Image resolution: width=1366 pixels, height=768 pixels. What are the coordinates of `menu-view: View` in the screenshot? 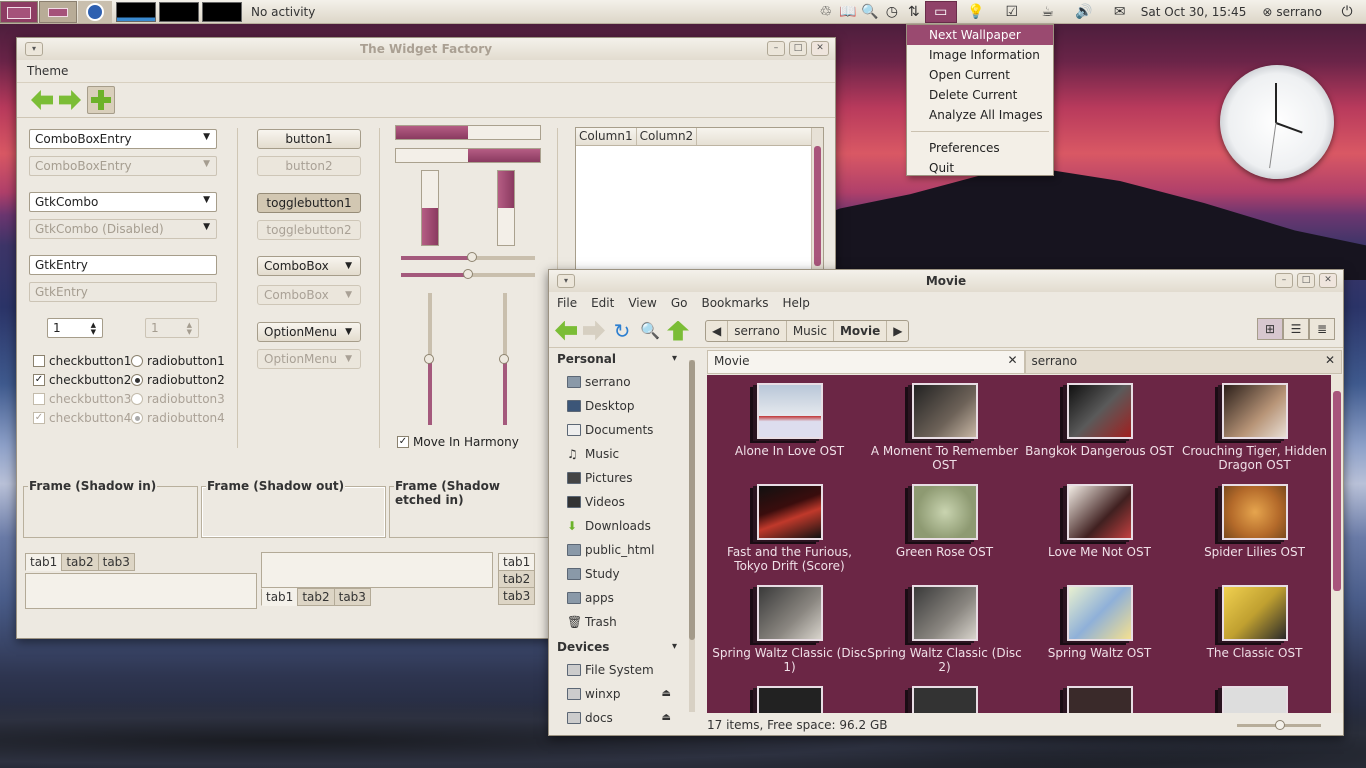 It's located at (642, 303).